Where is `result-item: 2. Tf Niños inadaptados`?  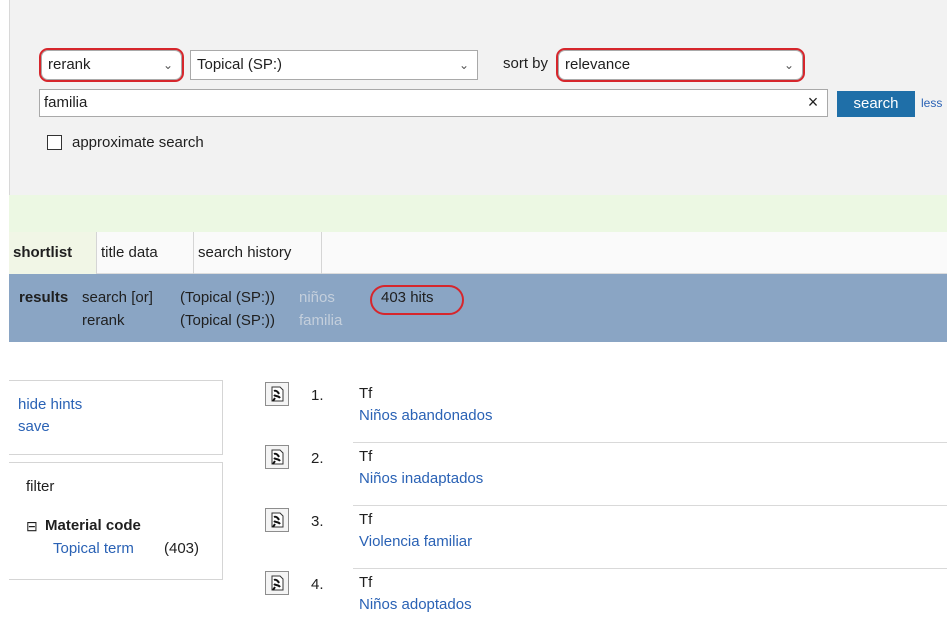
result-item: 2. Tf Niños inadaptados is located at coordinates (602, 475).